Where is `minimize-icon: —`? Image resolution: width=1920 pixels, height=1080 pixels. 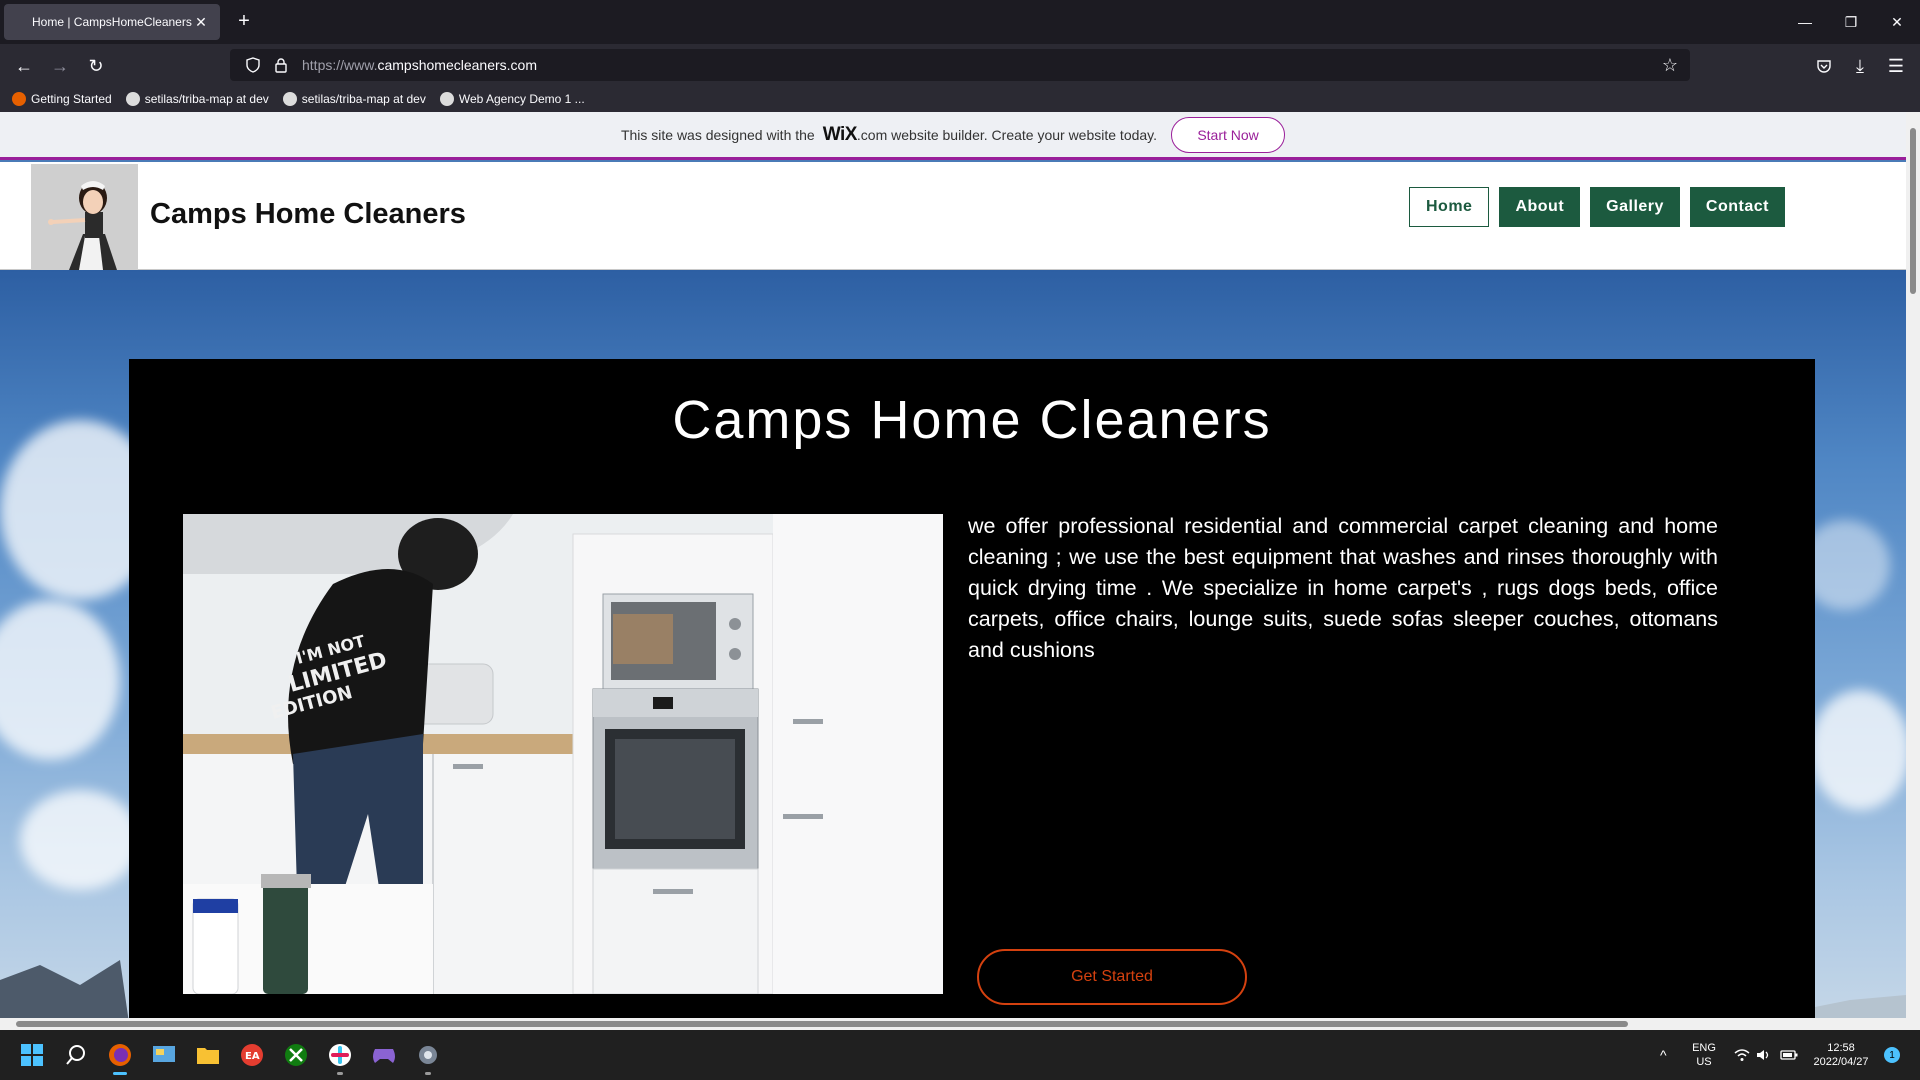 minimize-icon: — is located at coordinates (1805, 22).